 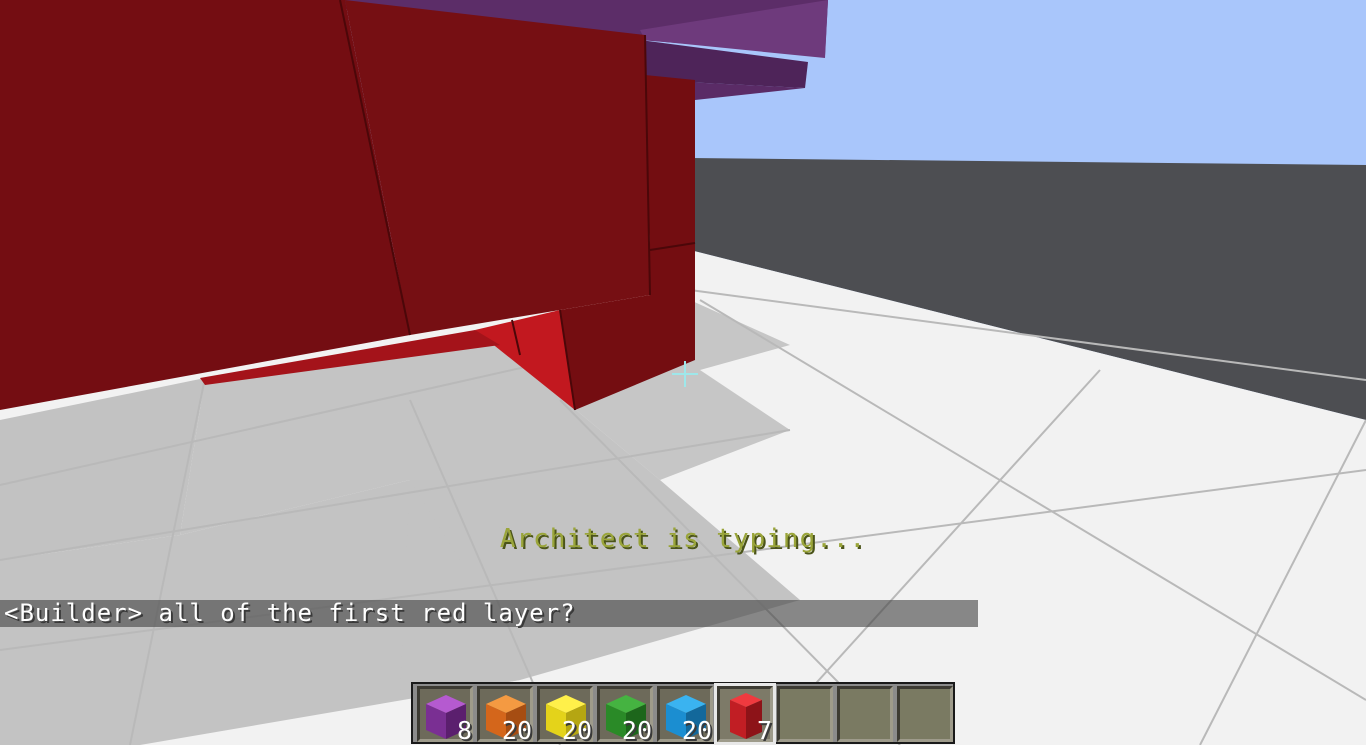 I want to click on hotbar-slot-4: 20, so click(x=625, y=715).